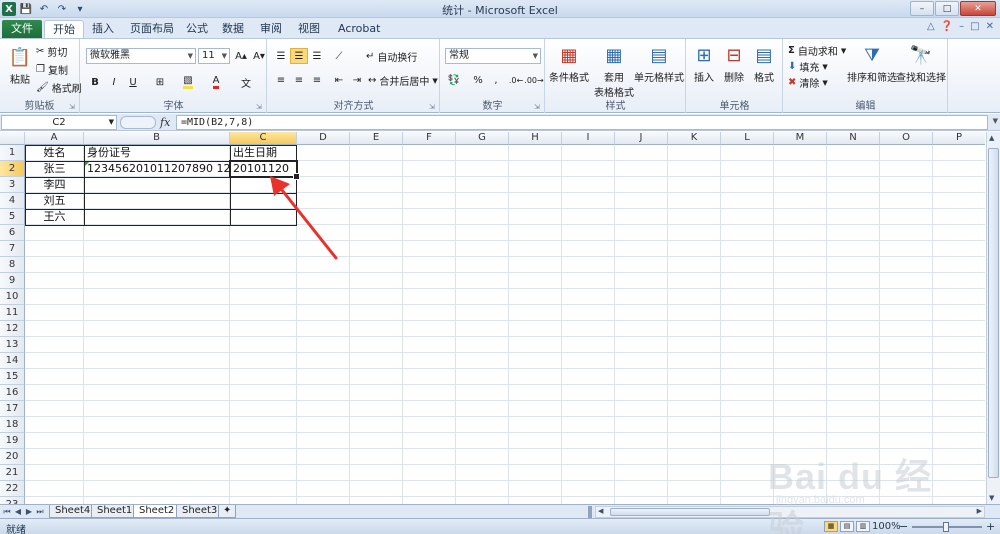  Describe the element at coordinates (197, 29) in the screenshot. I see `tab-formulas: 公式` at that location.